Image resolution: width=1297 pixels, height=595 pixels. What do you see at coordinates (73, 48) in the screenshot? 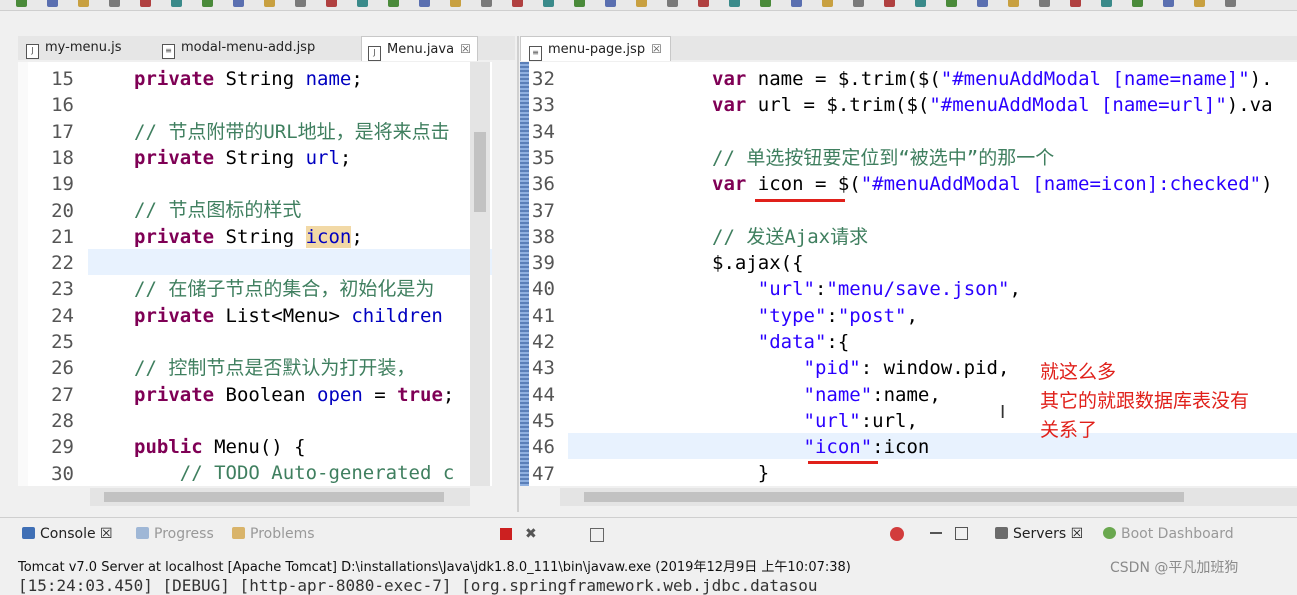
I see `tab-my-menu-js: Jmy-menu.js` at bounding box center [73, 48].